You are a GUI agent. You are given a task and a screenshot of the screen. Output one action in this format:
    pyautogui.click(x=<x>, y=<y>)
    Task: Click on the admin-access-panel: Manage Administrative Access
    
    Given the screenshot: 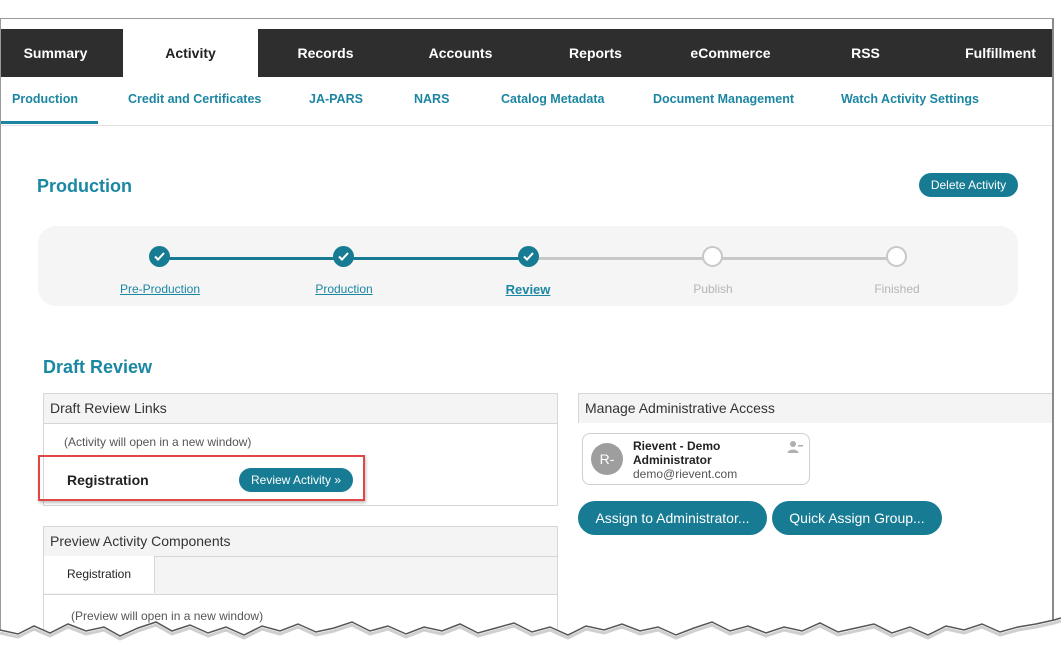 What is the action you would take?
    pyautogui.click(x=815, y=408)
    